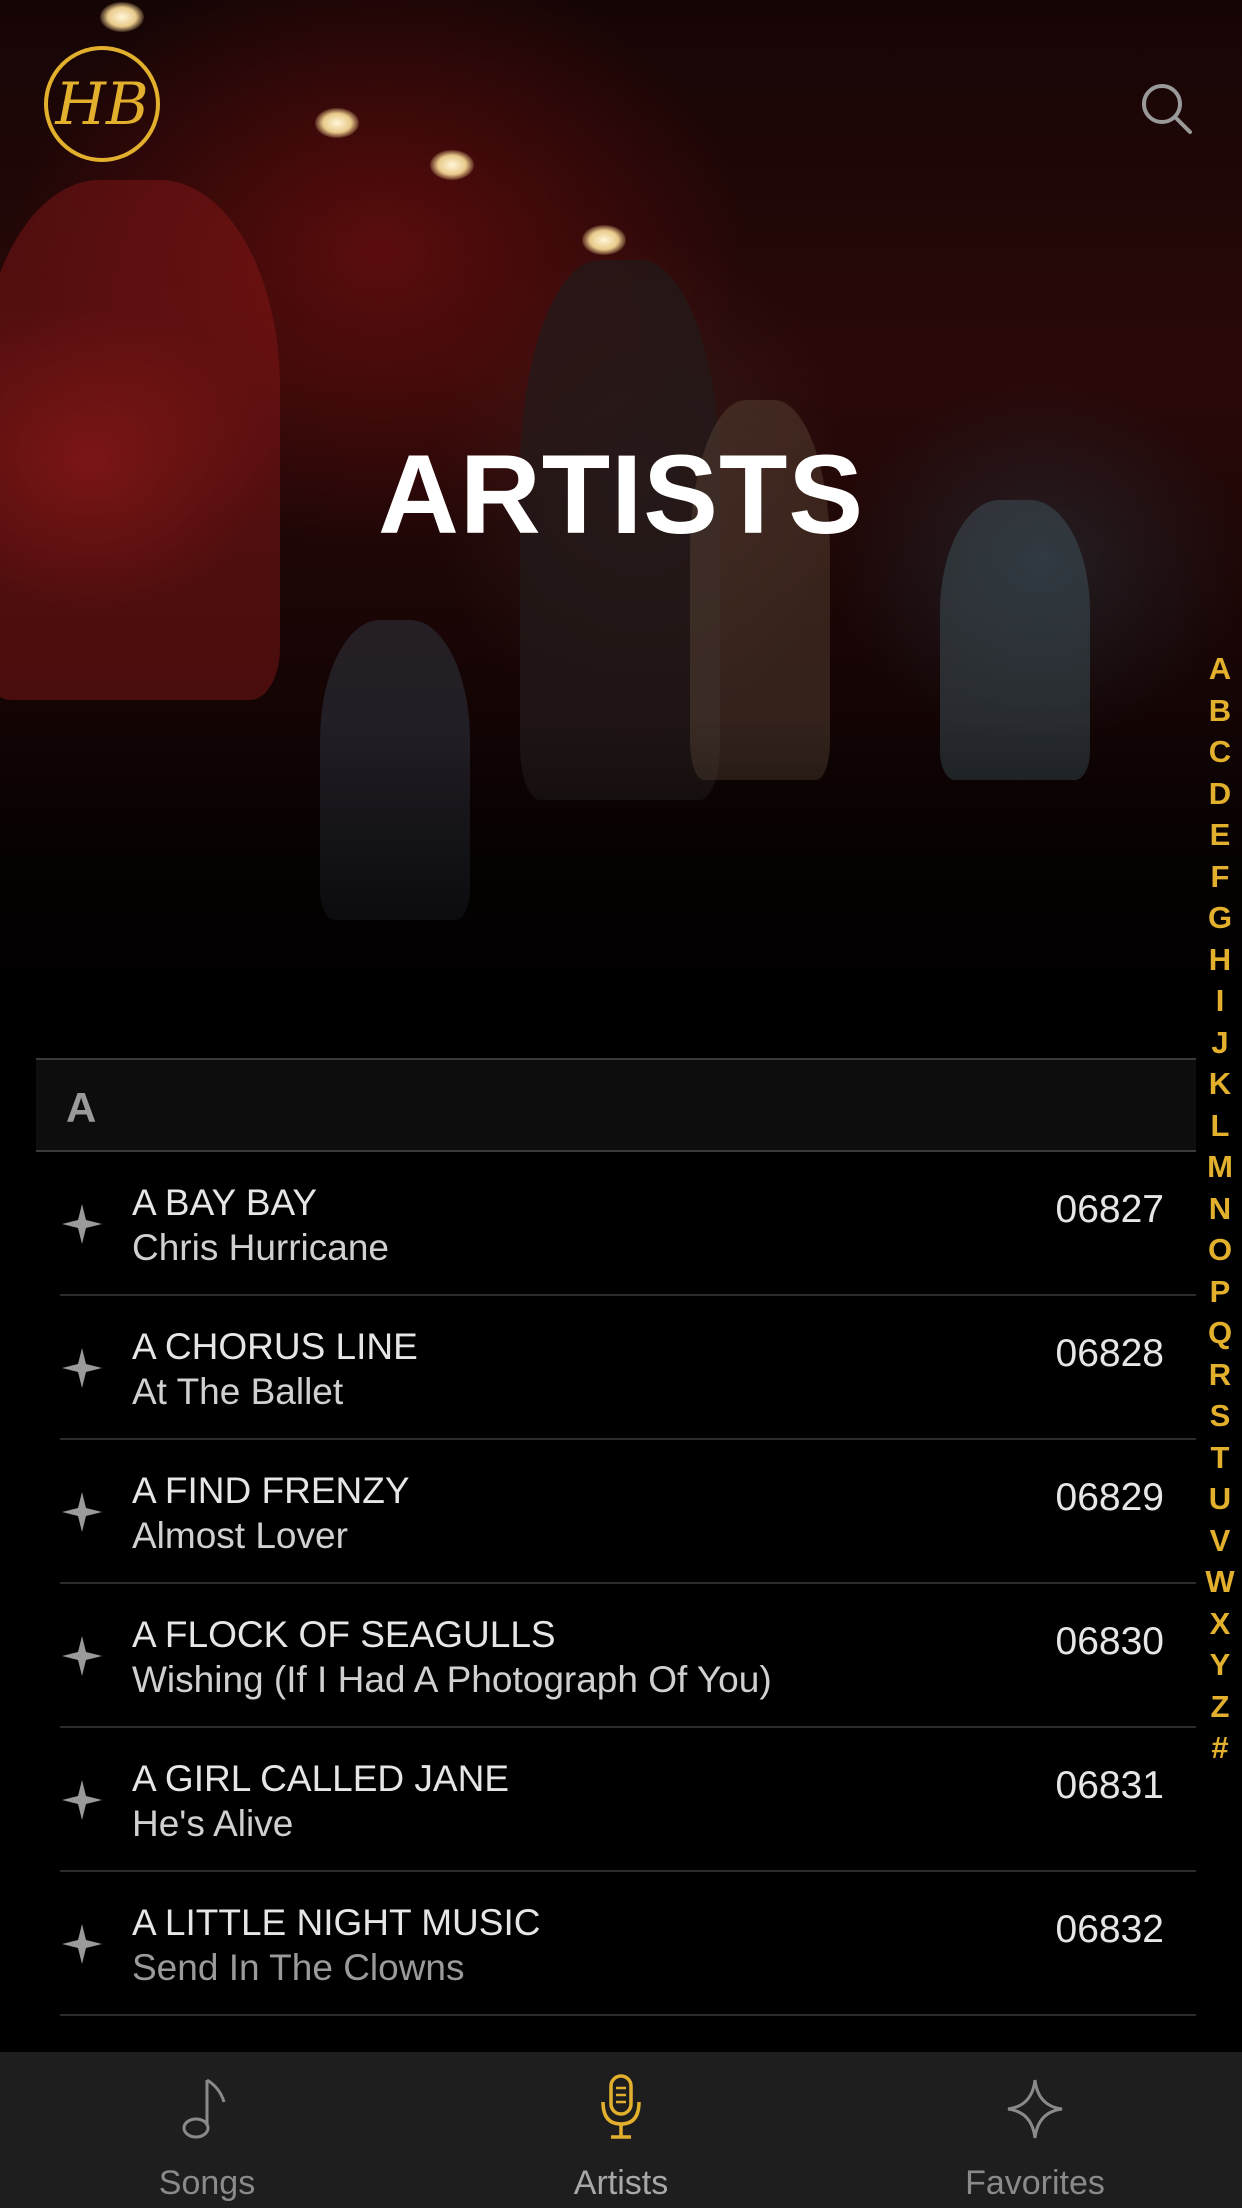  I want to click on index-letter: D, so click(1220, 794).